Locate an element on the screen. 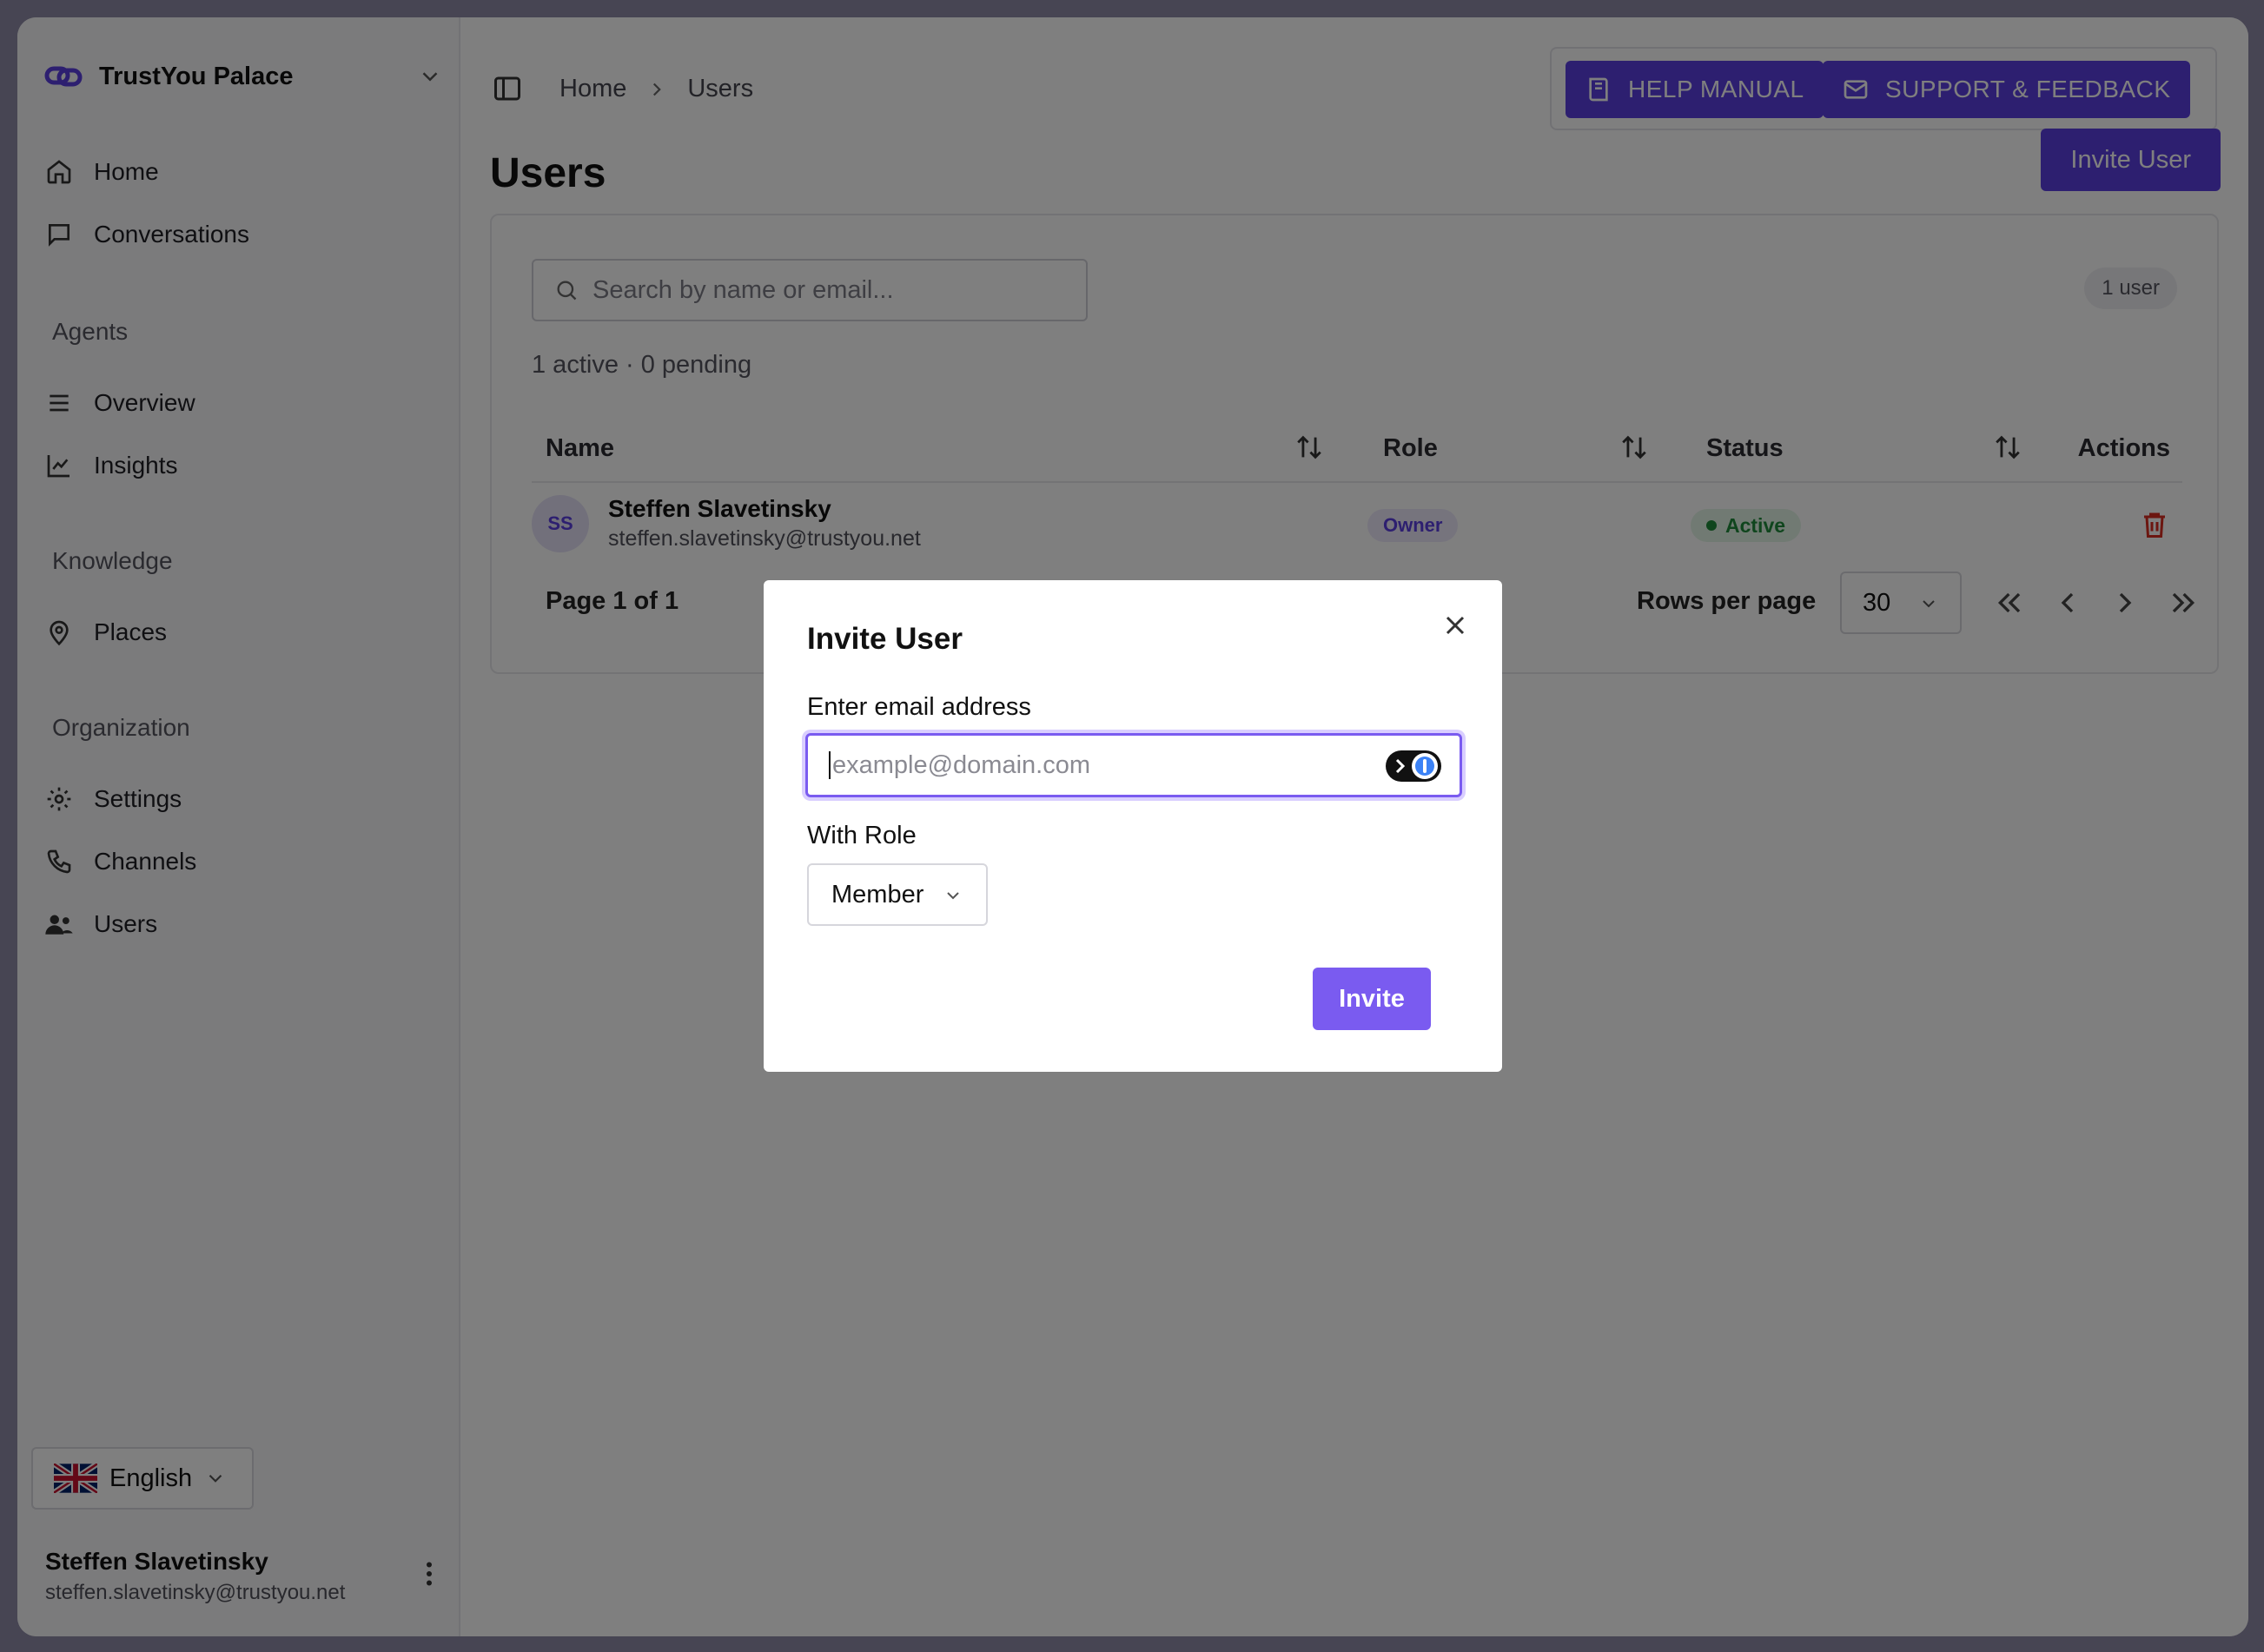 The image size is (2264, 1652). dialog-title: Invite User is located at coordinates (885, 639).